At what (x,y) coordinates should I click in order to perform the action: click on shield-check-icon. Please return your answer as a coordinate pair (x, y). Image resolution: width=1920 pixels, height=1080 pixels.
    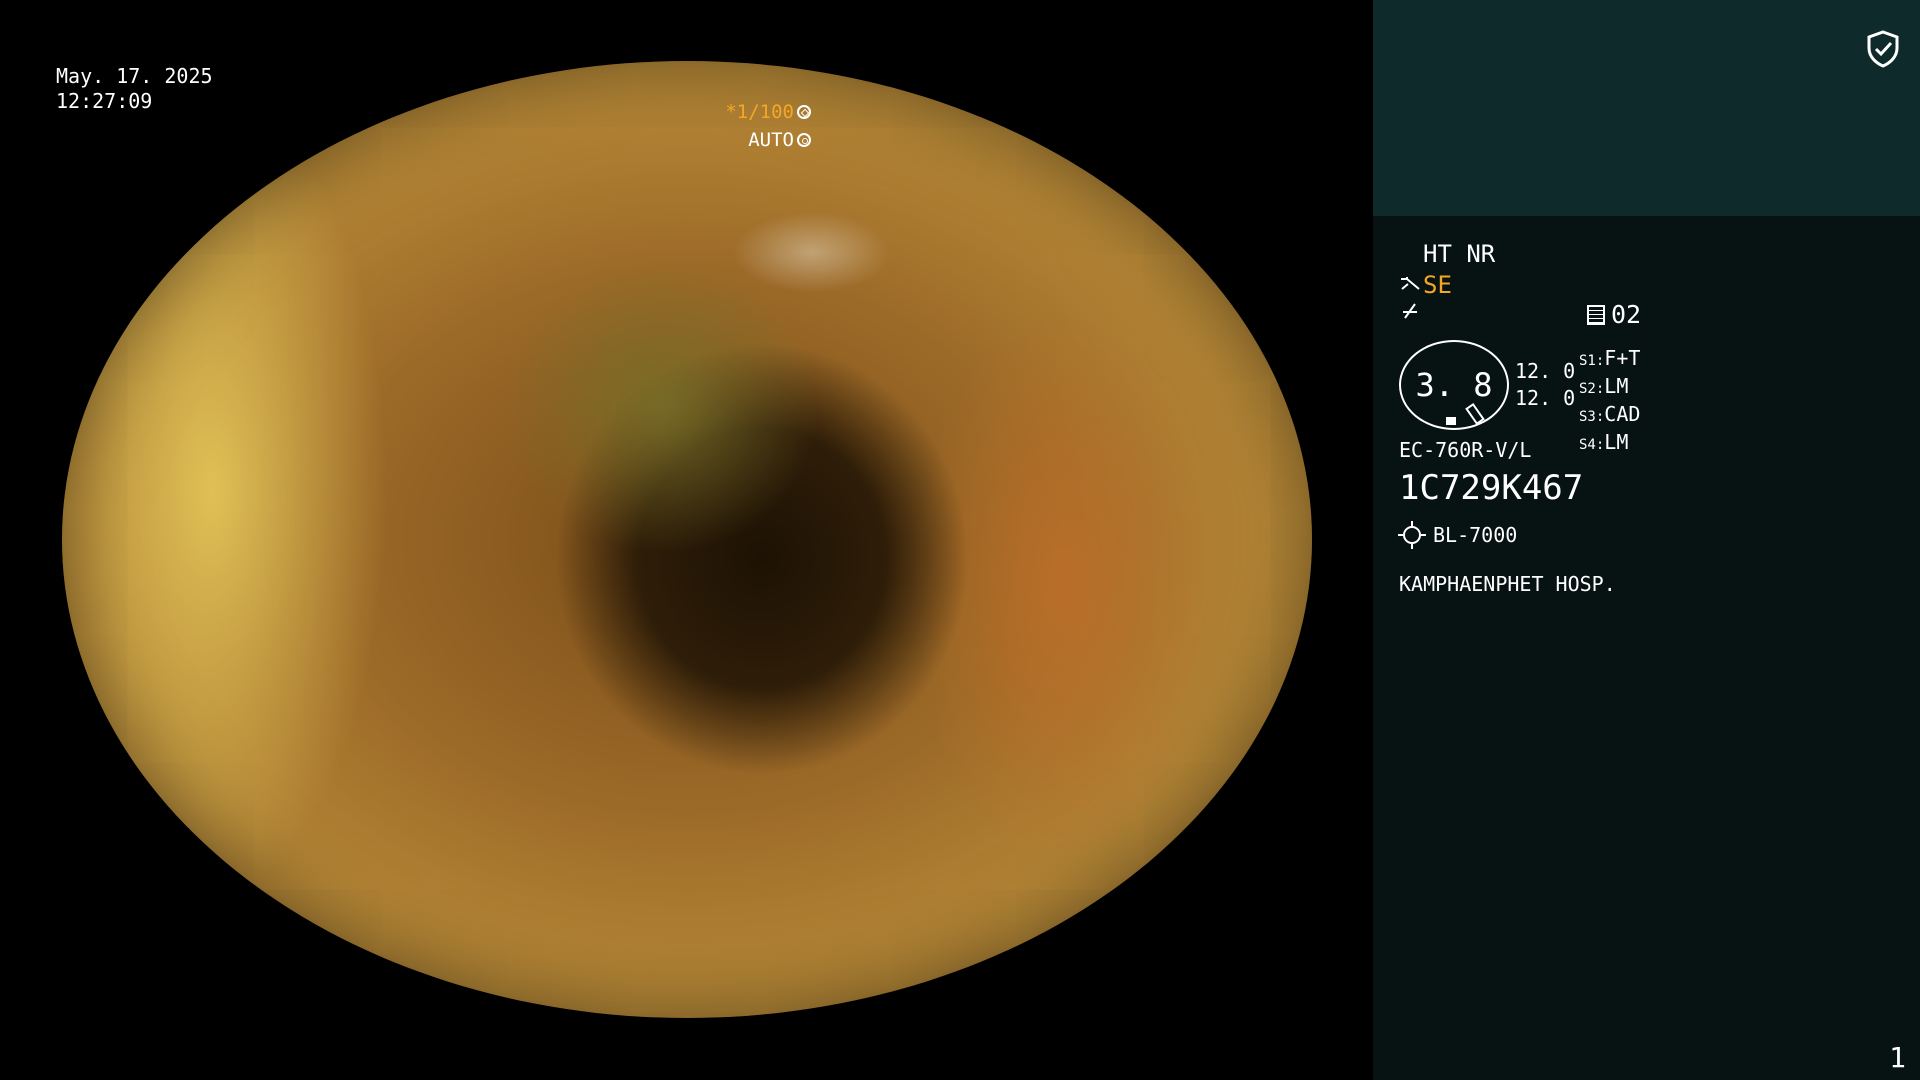
    Looking at the image, I should click on (1883, 49).